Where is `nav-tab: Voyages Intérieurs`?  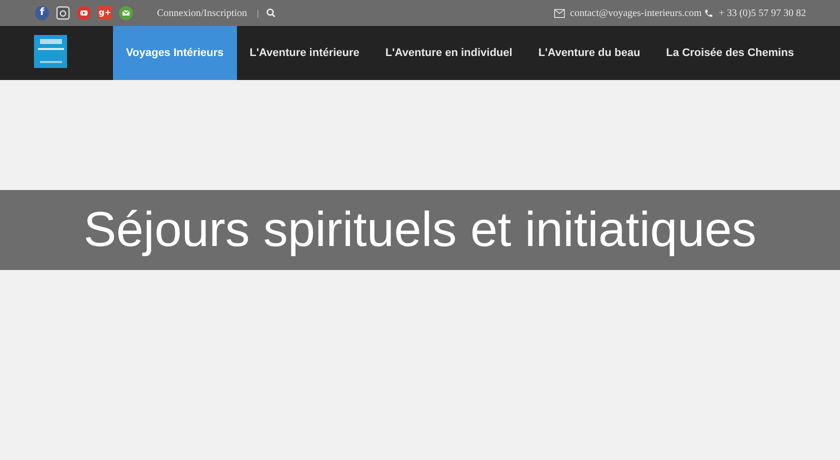 nav-tab: Voyages Intérieurs is located at coordinates (175, 53).